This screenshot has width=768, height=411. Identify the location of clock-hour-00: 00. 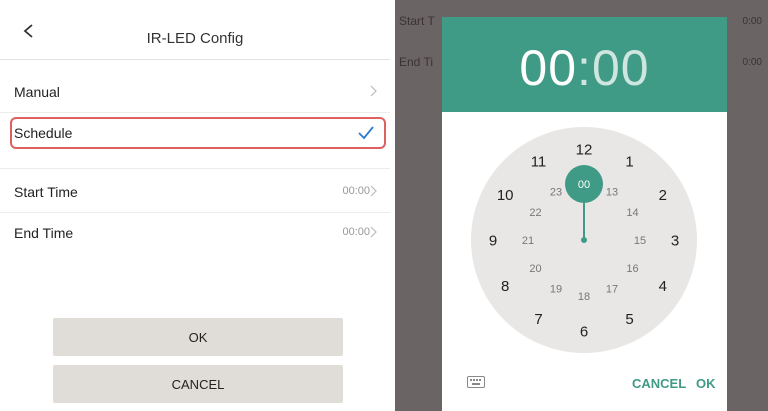
(584, 185).